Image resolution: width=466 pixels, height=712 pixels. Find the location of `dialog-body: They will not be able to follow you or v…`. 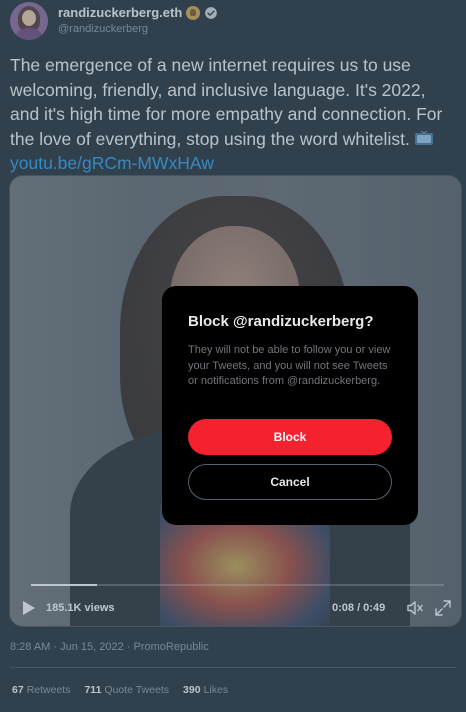

dialog-body: They will not be able to follow you or v… is located at coordinates (289, 365).